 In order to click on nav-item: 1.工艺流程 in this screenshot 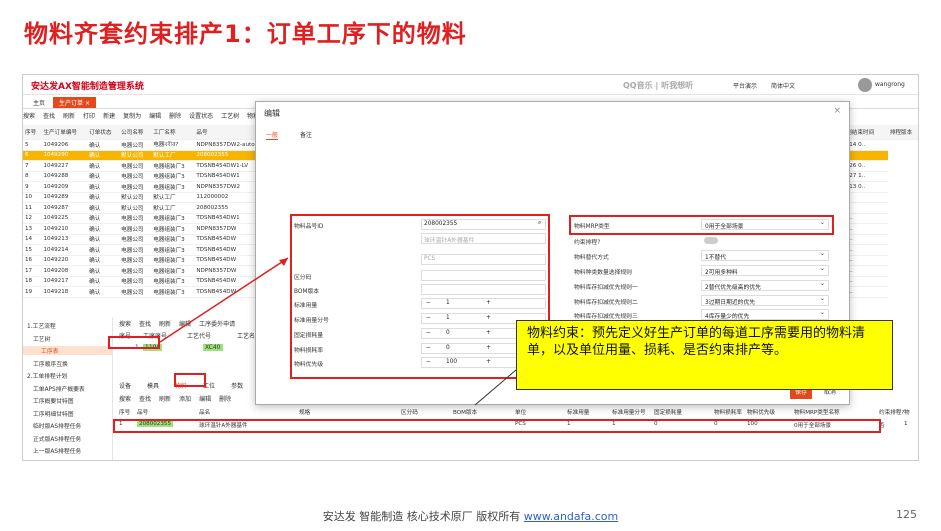, I will do `click(41, 325)`.